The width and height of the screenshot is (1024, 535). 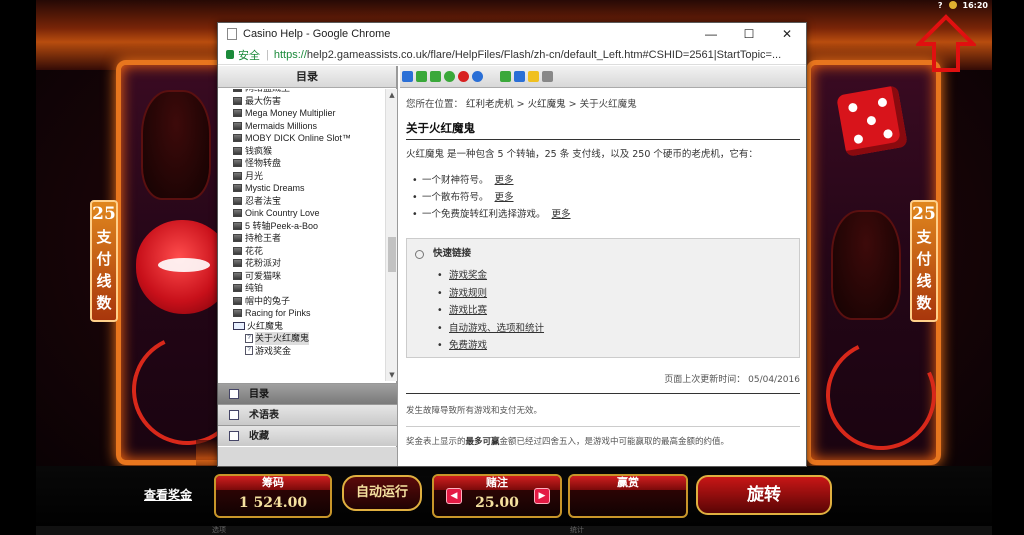 What do you see at coordinates (307, 435) in the screenshot?
I see `tab-favorites: 收藏` at bounding box center [307, 435].